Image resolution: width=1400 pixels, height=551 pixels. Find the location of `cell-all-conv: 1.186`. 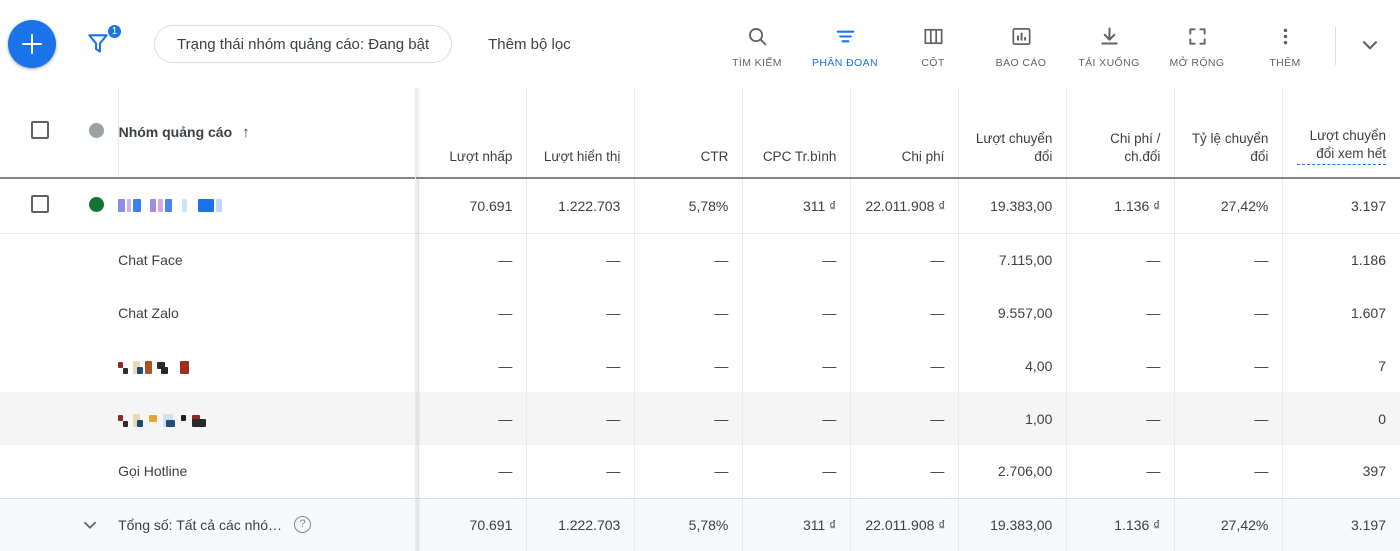

cell-all-conv: 1.186 is located at coordinates (1341, 259).